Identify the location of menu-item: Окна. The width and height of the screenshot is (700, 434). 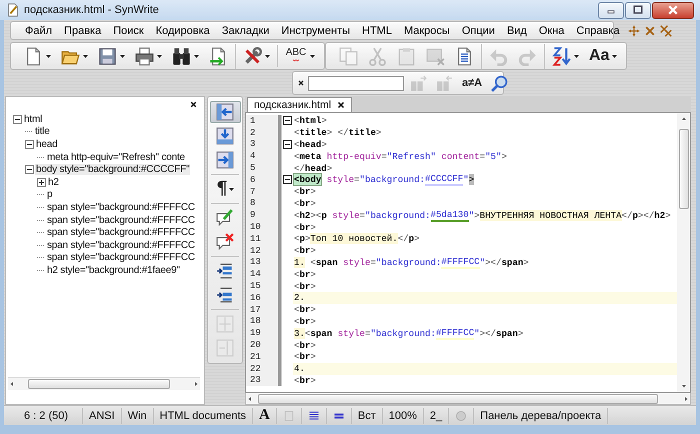
(551, 30).